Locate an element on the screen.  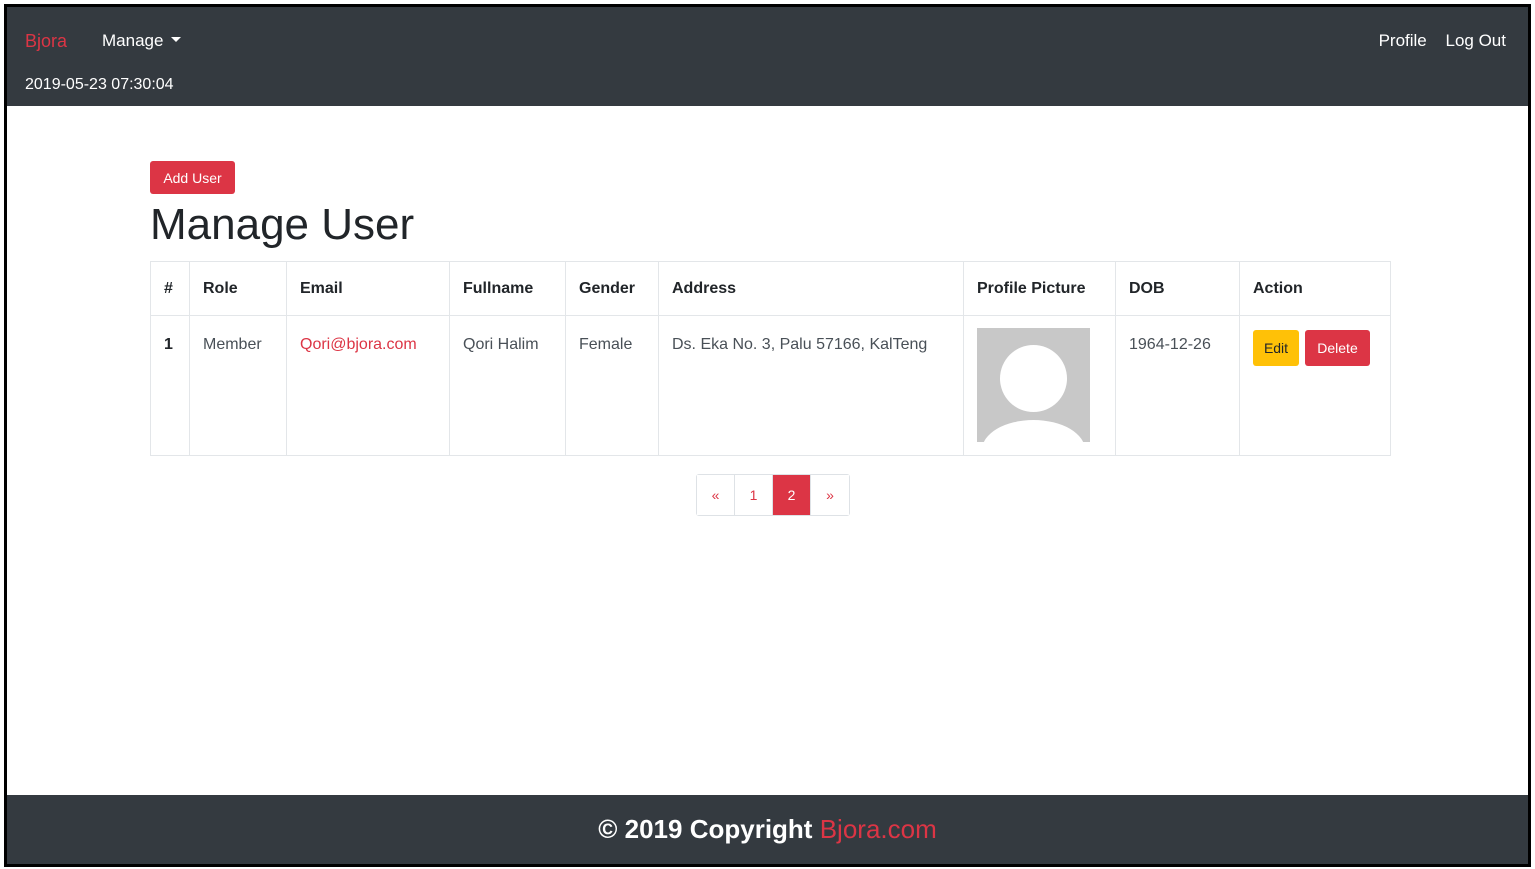
current-datetime: 2019-05-23 07:30:04 is located at coordinates (99, 84).